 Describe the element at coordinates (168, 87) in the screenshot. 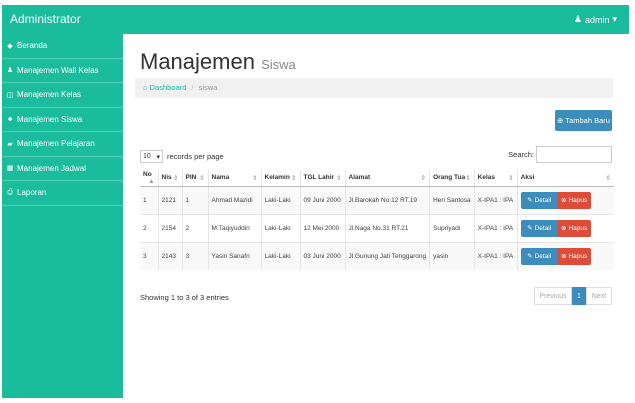

I see `breadcrumb-dashboard: Dashboard` at that location.